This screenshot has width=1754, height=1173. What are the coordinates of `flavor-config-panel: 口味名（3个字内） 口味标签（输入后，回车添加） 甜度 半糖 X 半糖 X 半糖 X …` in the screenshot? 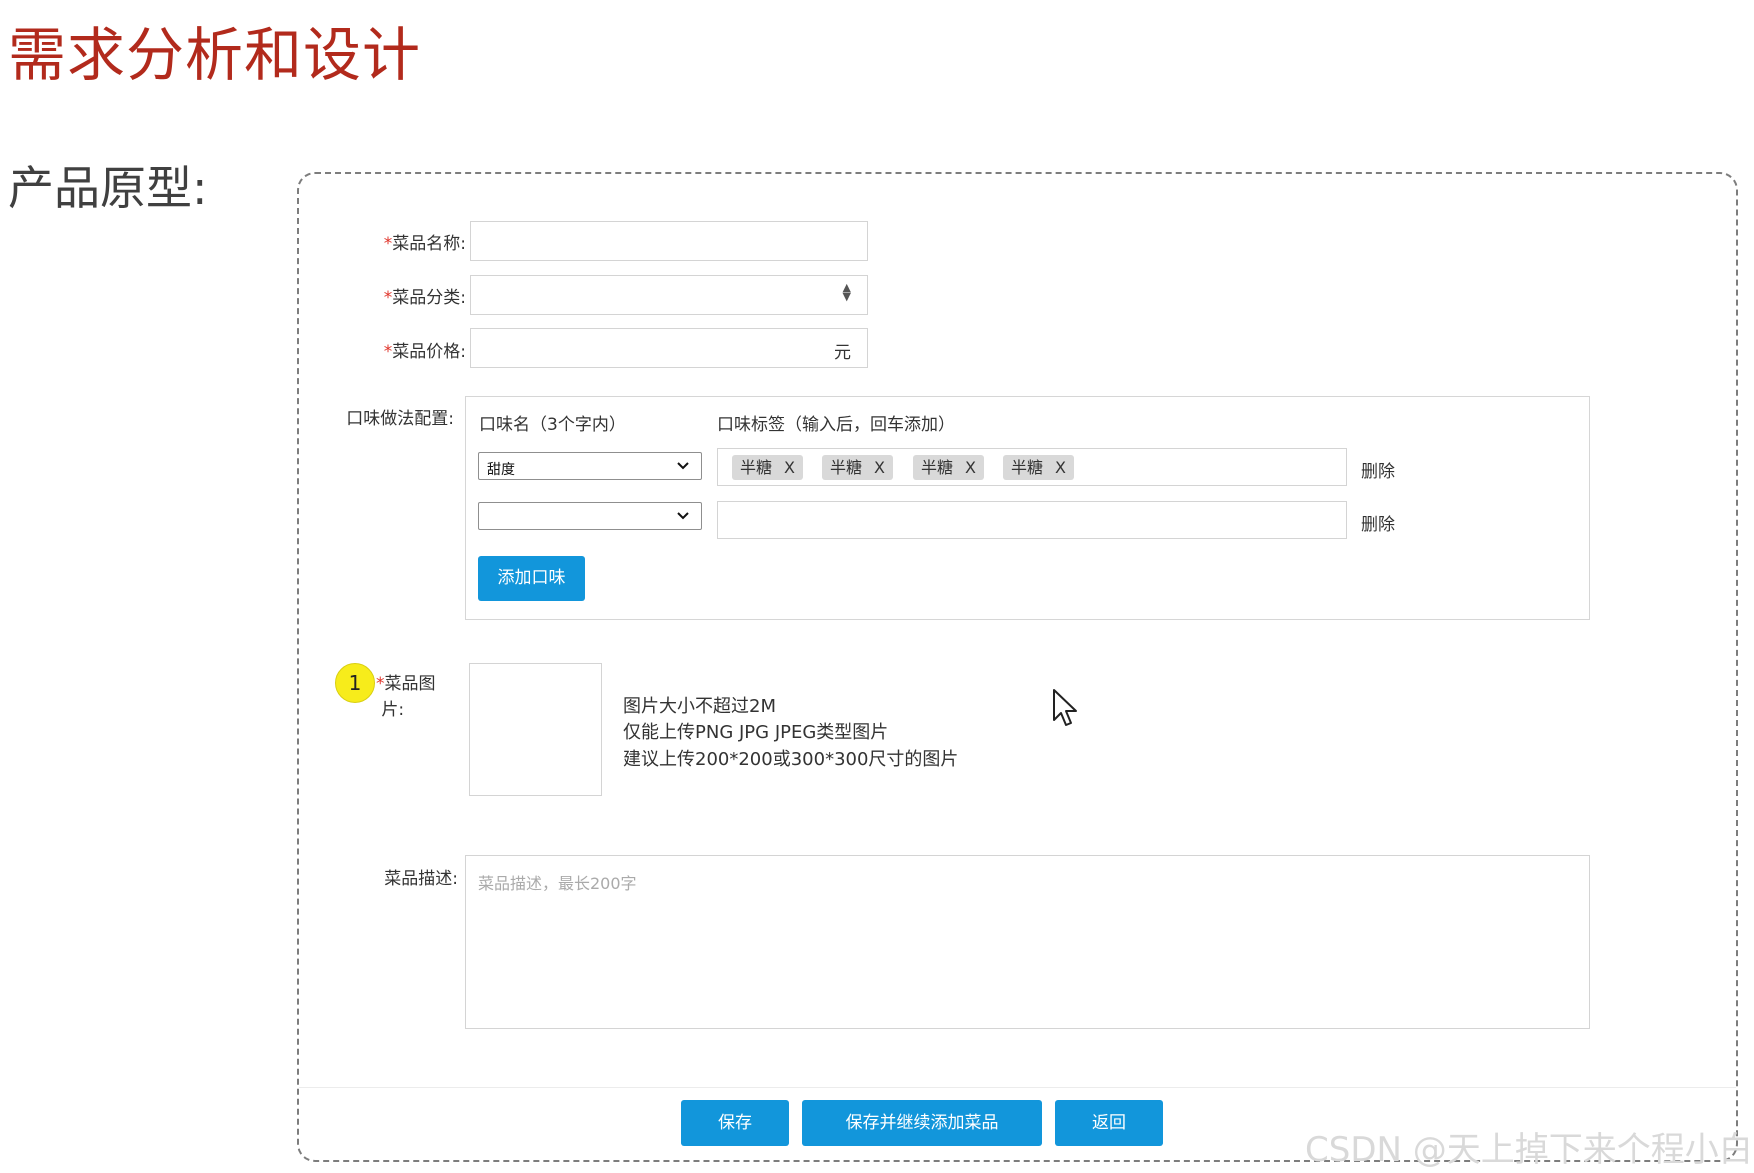 It's located at (1027, 508).